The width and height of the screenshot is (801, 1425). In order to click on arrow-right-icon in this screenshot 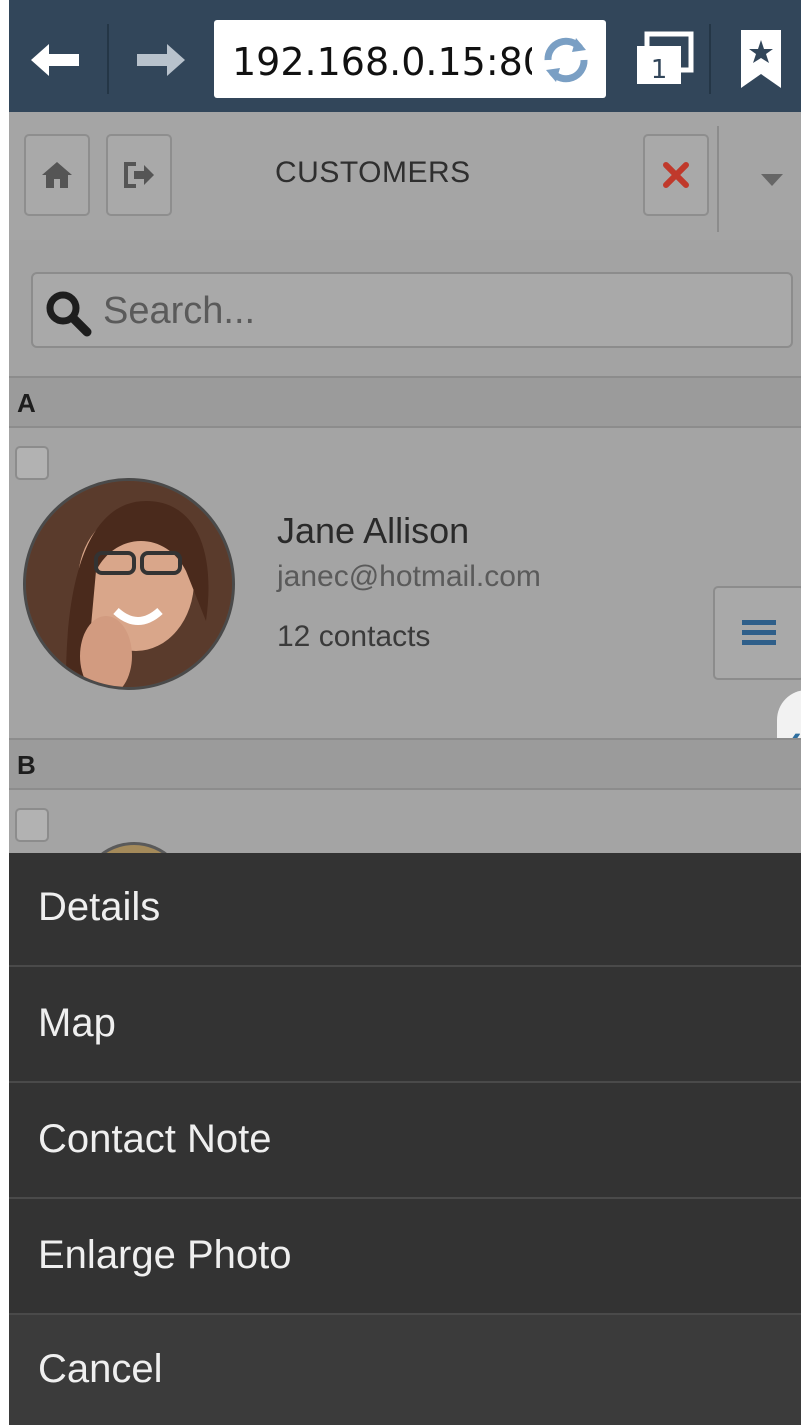, I will do `click(161, 60)`.